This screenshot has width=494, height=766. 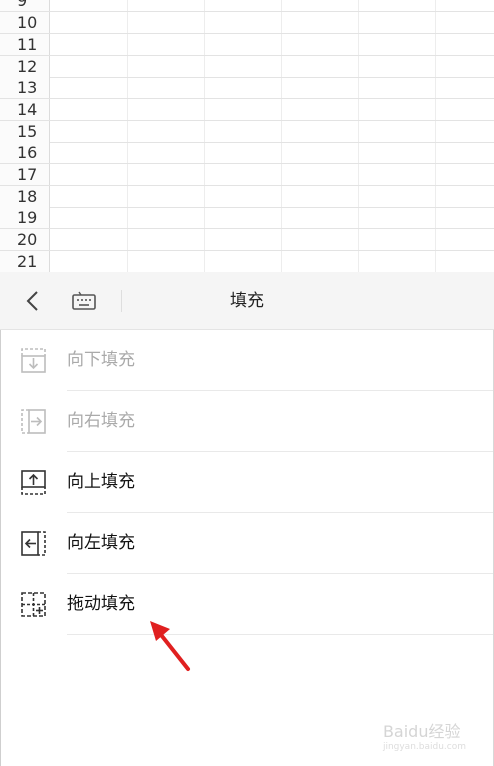 I want to click on keyboard-icon, so click(x=84, y=300).